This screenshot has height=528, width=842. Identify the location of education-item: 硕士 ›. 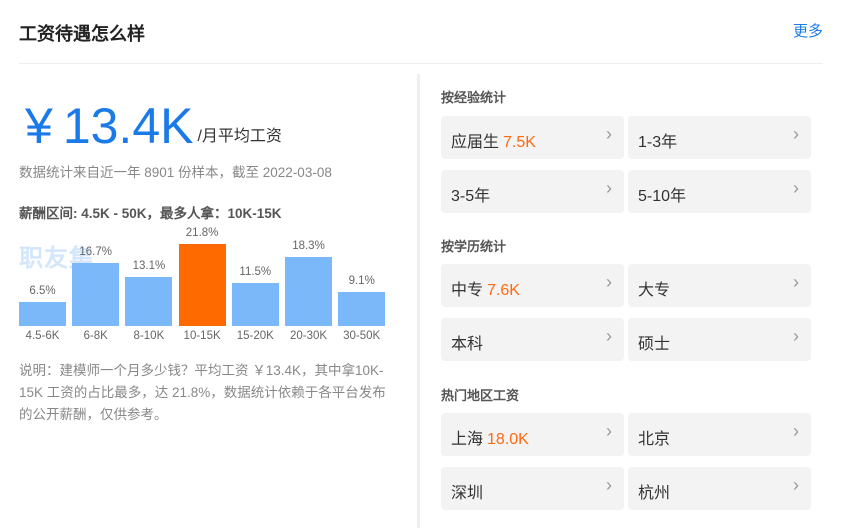
(719, 339).